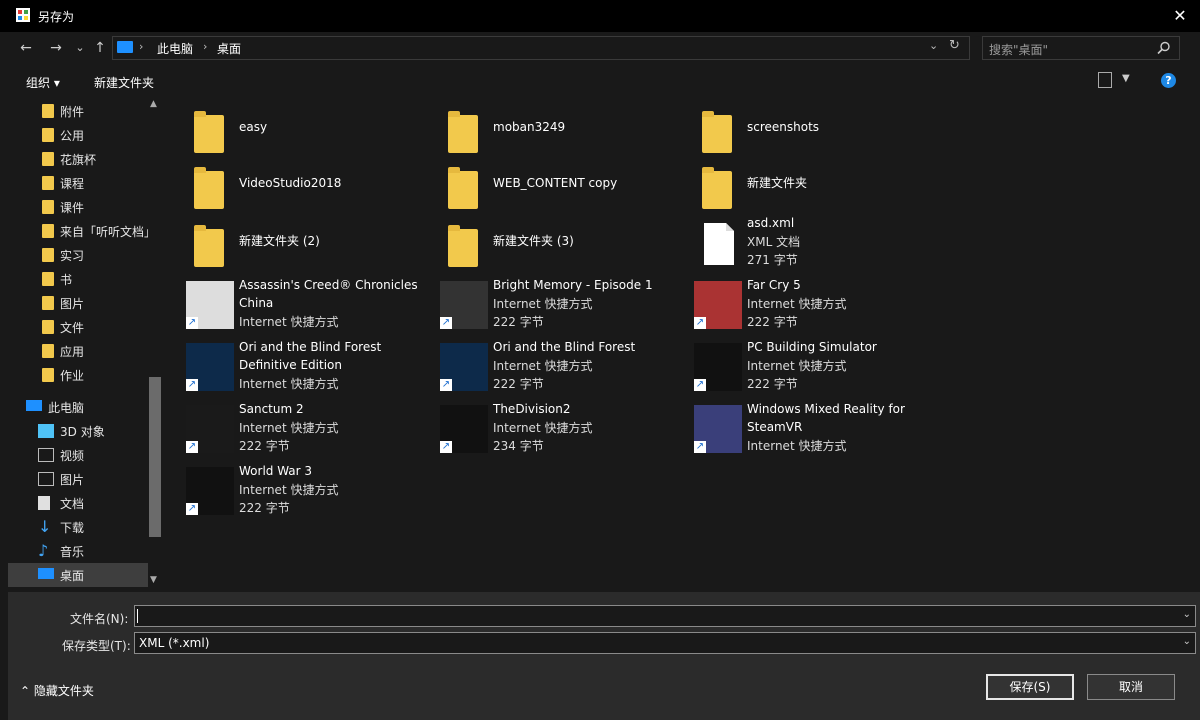  I want to click on folder-item: 新建文件夹 (3), so click(545, 245).